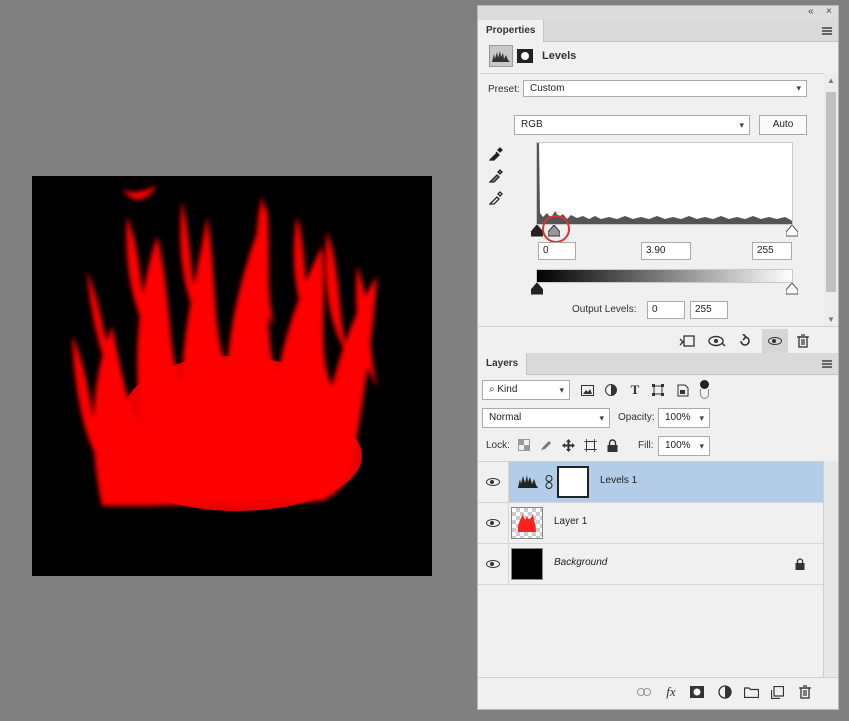 The image size is (849, 721). I want to click on flame-thumbnail-icon, so click(526, 523).